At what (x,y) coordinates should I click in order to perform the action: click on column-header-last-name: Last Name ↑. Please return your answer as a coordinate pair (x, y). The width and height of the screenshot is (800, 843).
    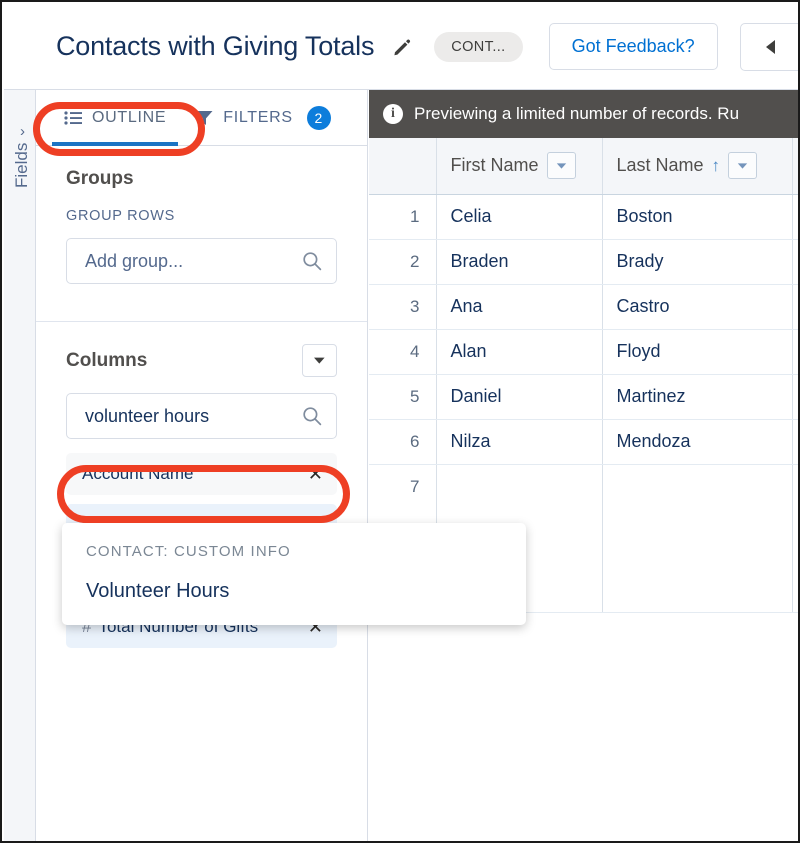
    Looking at the image, I should click on (697, 166).